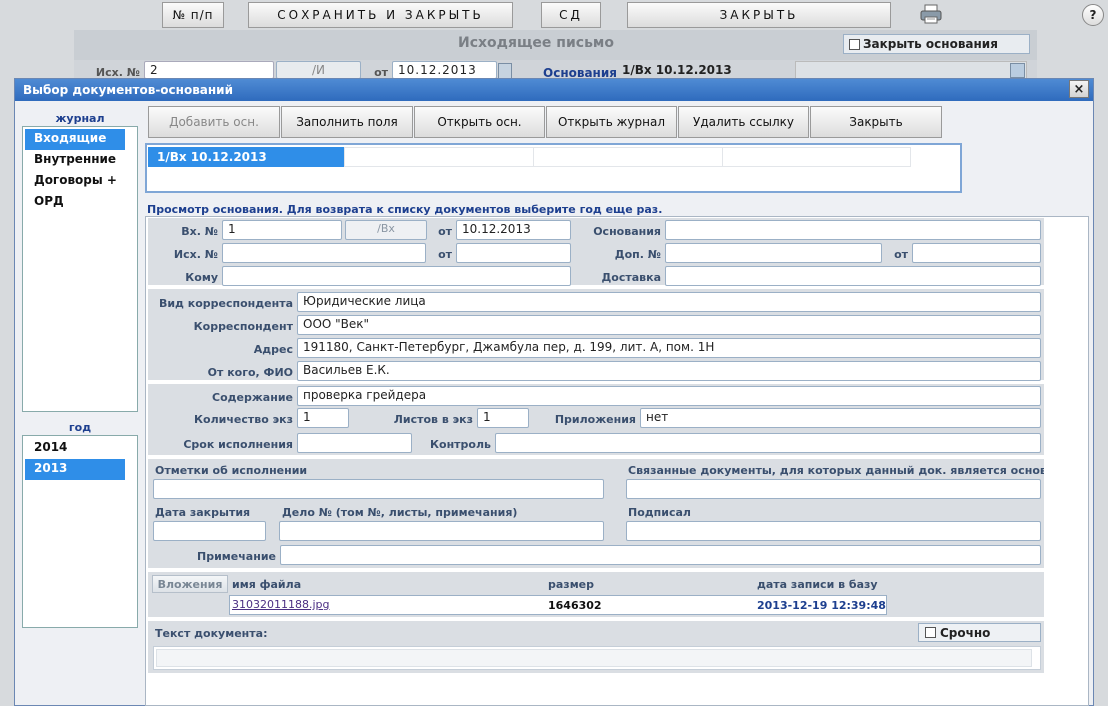 The height and width of the screenshot is (706, 1108). Describe the element at coordinates (267, 584) in the screenshot. I see `col-file-header: имя файла` at that location.